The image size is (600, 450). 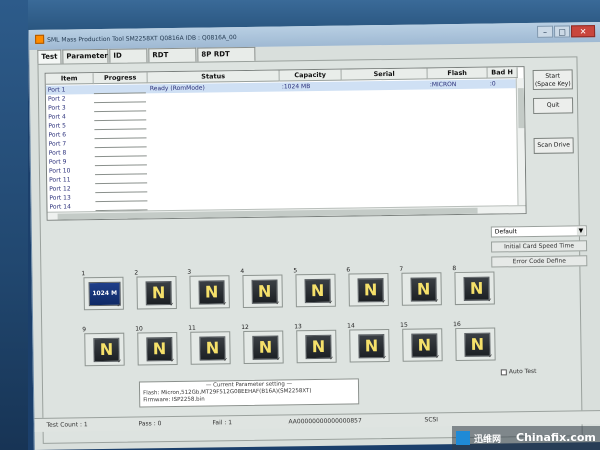 I want to click on port-tile: 12 N ✓, so click(x=263, y=344).